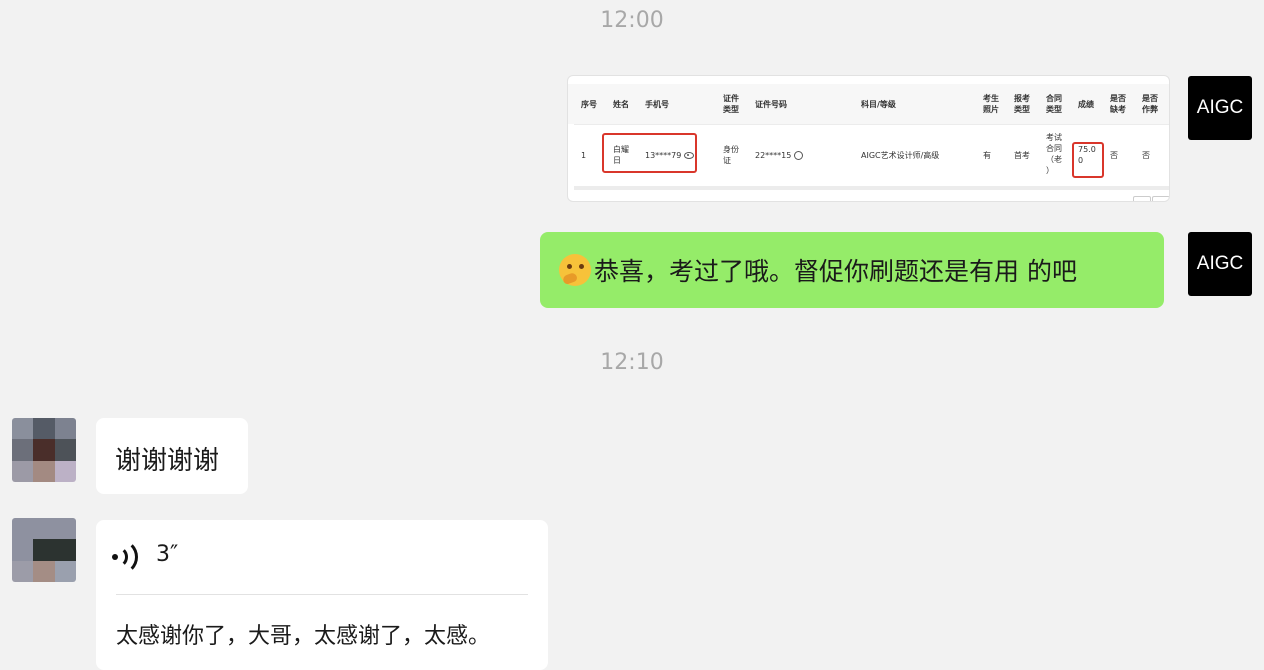 This screenshot has width=1264, height=670. Describe the element at coordinates (1088, 160) in the screenshot. I see `highlight-box-score` at that location.